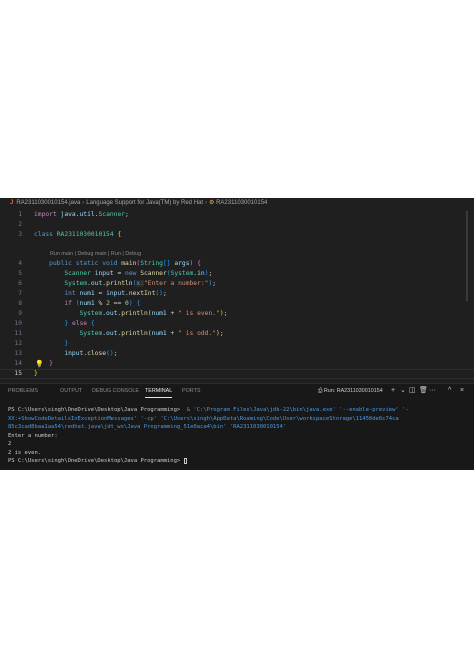 The image size is (474, 670). I want to click on more-actions-icon: ···, so click(432, 391).